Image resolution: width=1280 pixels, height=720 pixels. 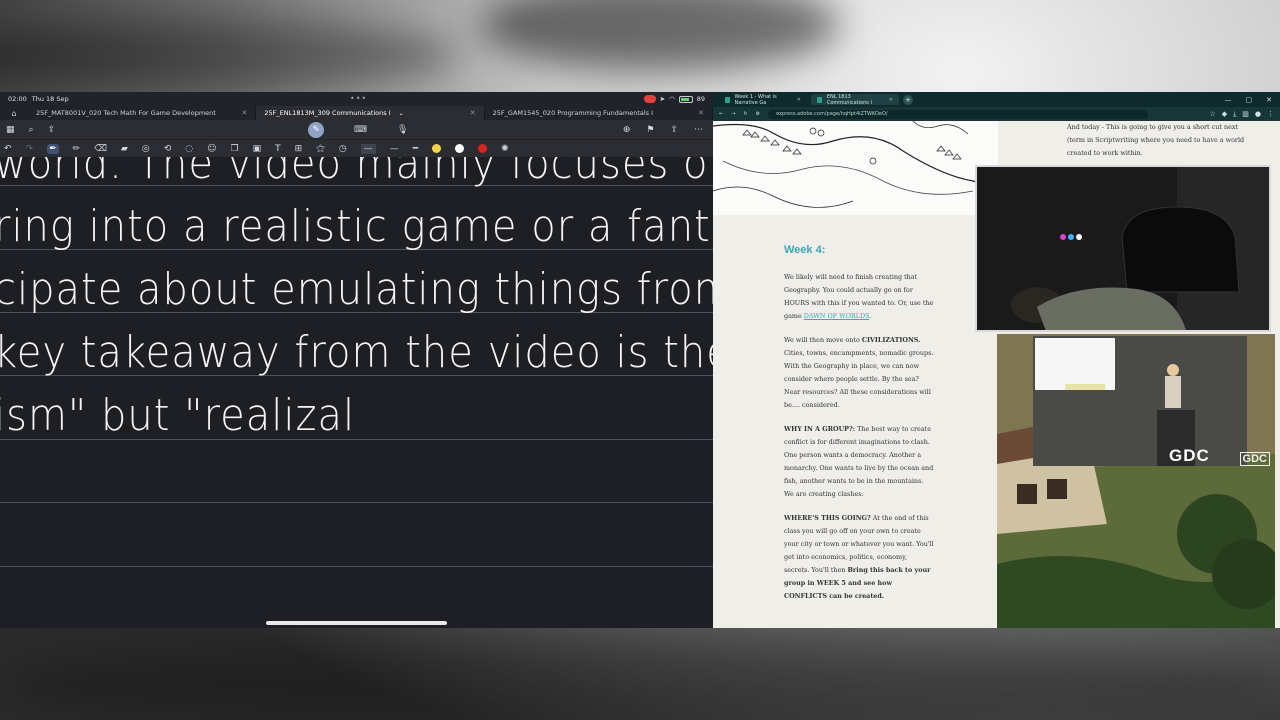 What do you see at coordinates (31, 130) in the screenshot?
I see `search-icon: ⌕` at bounding box center [31, 130].